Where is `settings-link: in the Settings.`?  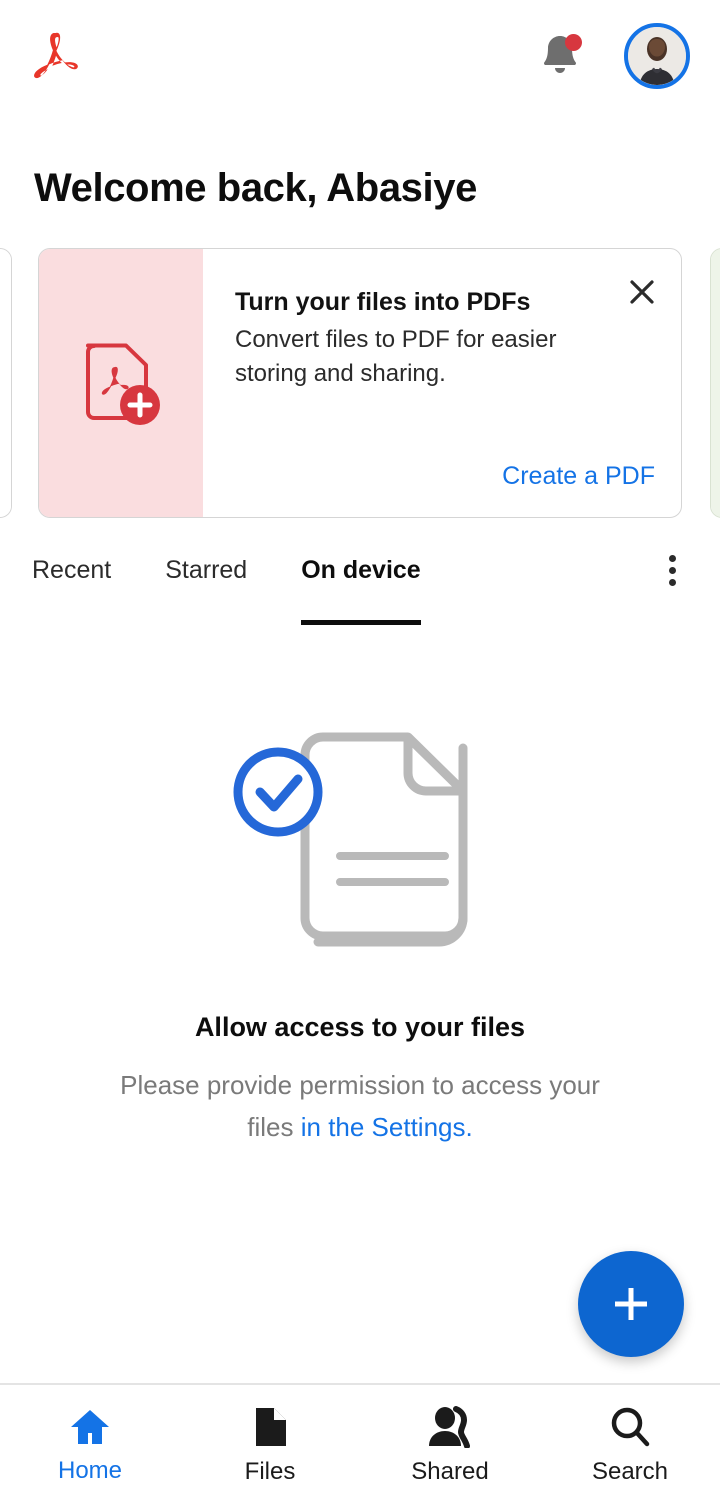
settings-link: in the Settings. is located at coordinates (387, 1127).